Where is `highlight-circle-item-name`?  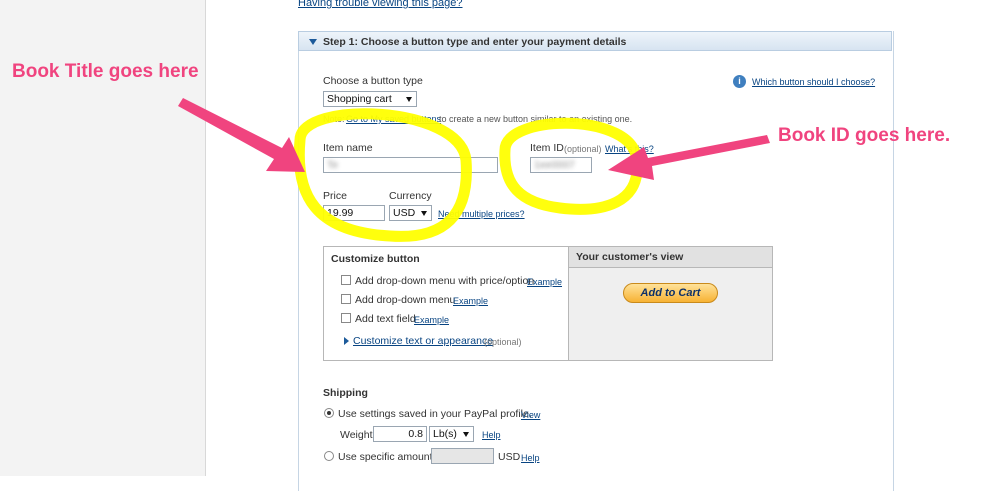
highlight-circle-item-name is located at coordinates (382, 175).